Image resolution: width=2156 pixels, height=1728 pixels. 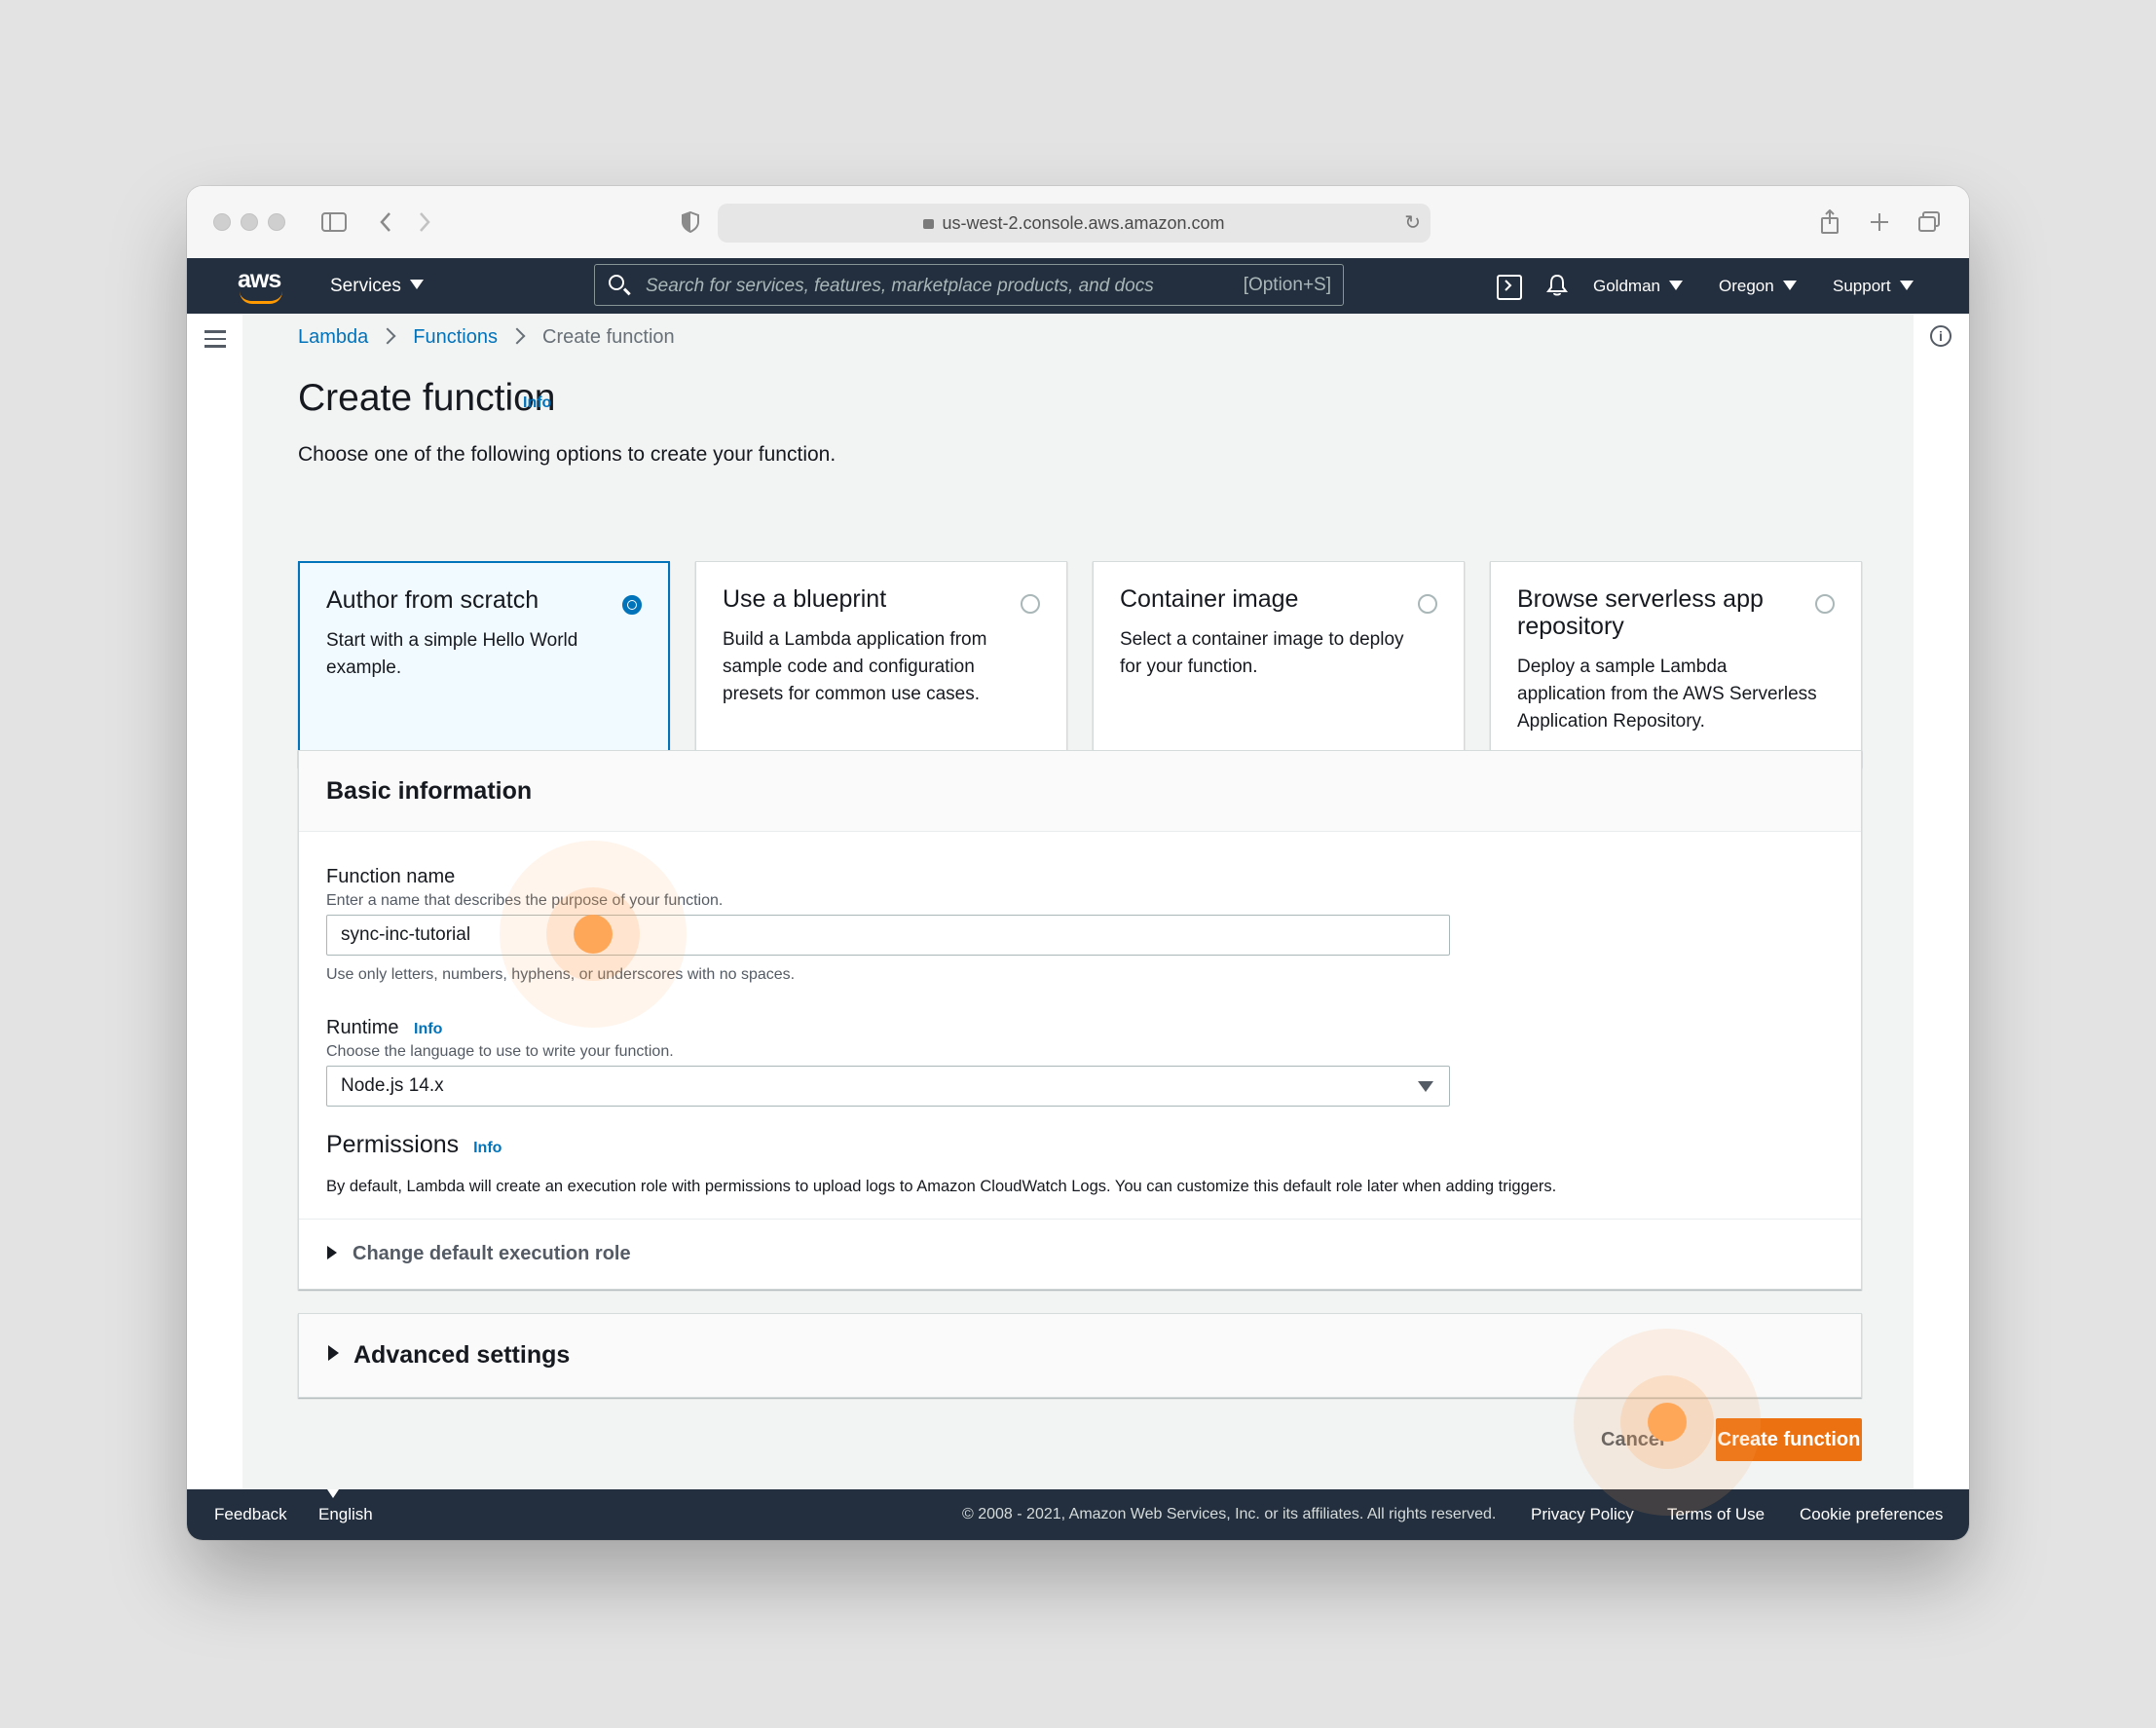 What do you see at coordinates (432, 600) in the screenshot?
I see `option-title: Author from scratch` at bounding box center [432, 600].